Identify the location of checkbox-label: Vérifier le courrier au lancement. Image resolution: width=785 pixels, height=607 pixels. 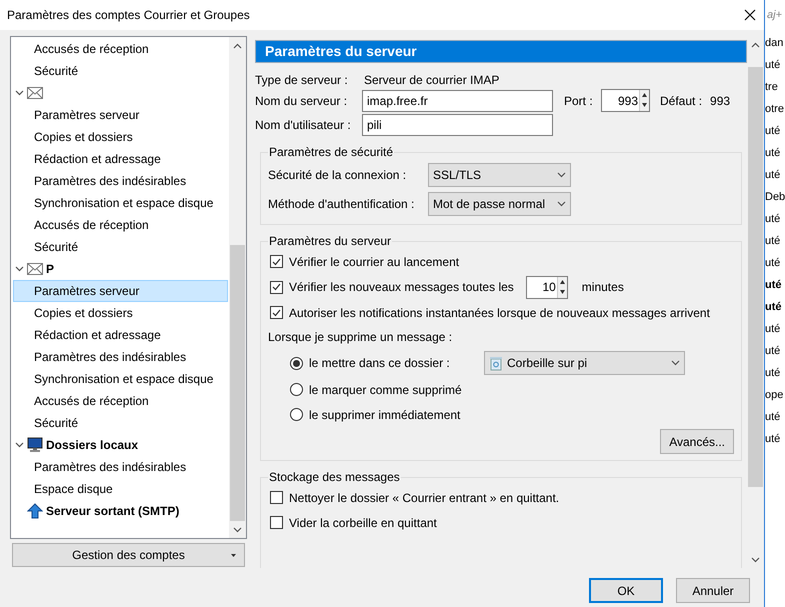
(374, 261).